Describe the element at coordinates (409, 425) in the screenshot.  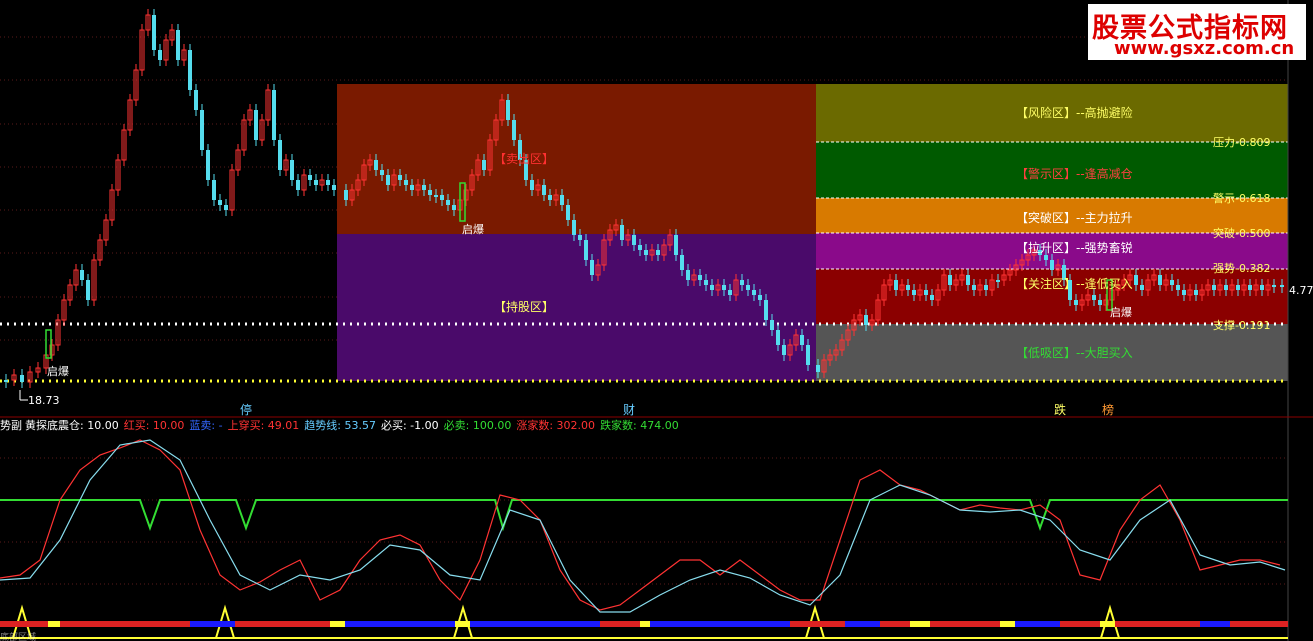
I see `indicator-item: 必买: -1.00` at that location.